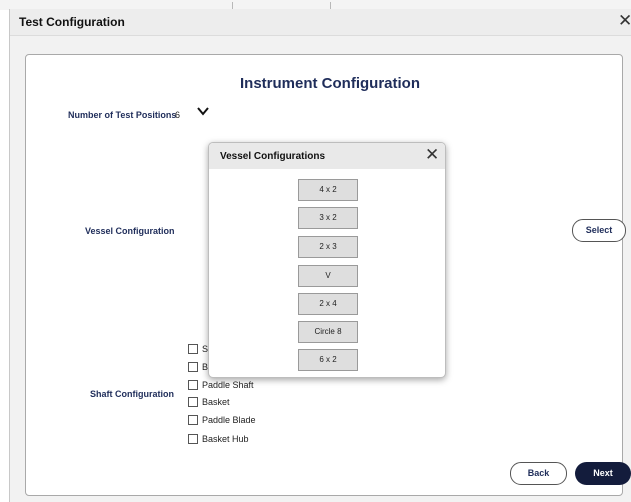  I want to click on shaft-option-basket: Basket, so click(209, 403).